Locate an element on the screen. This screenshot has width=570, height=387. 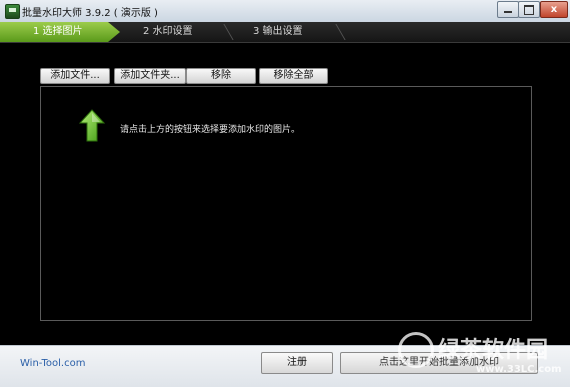
green-up-arrow-icon is located at coordinates (92, 125).